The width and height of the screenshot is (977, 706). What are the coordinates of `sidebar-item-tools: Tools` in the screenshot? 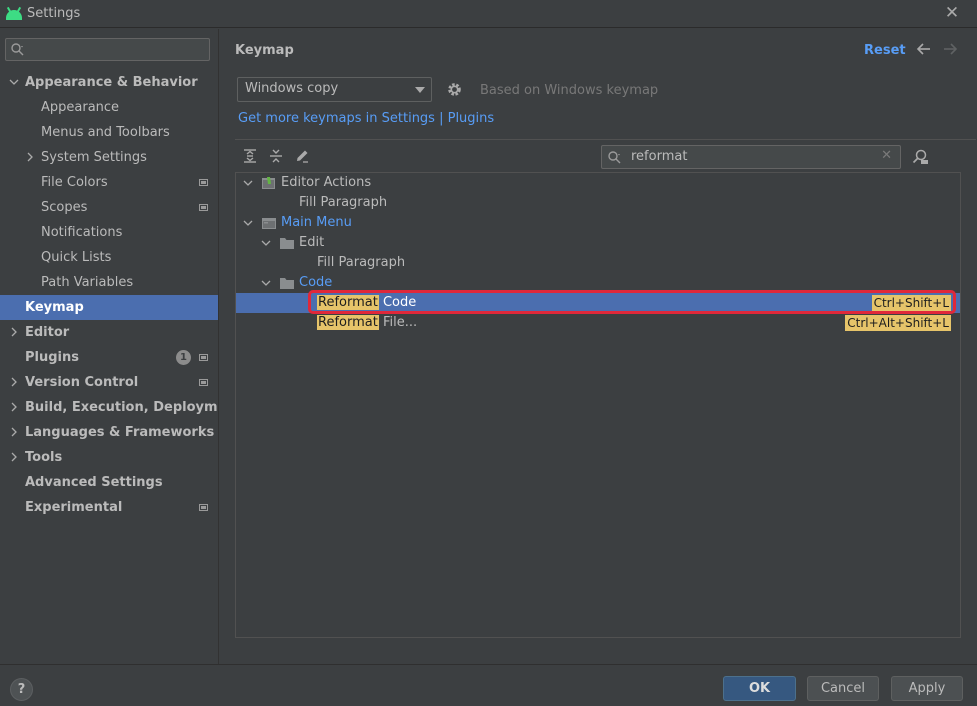 It's located at (109, 457).